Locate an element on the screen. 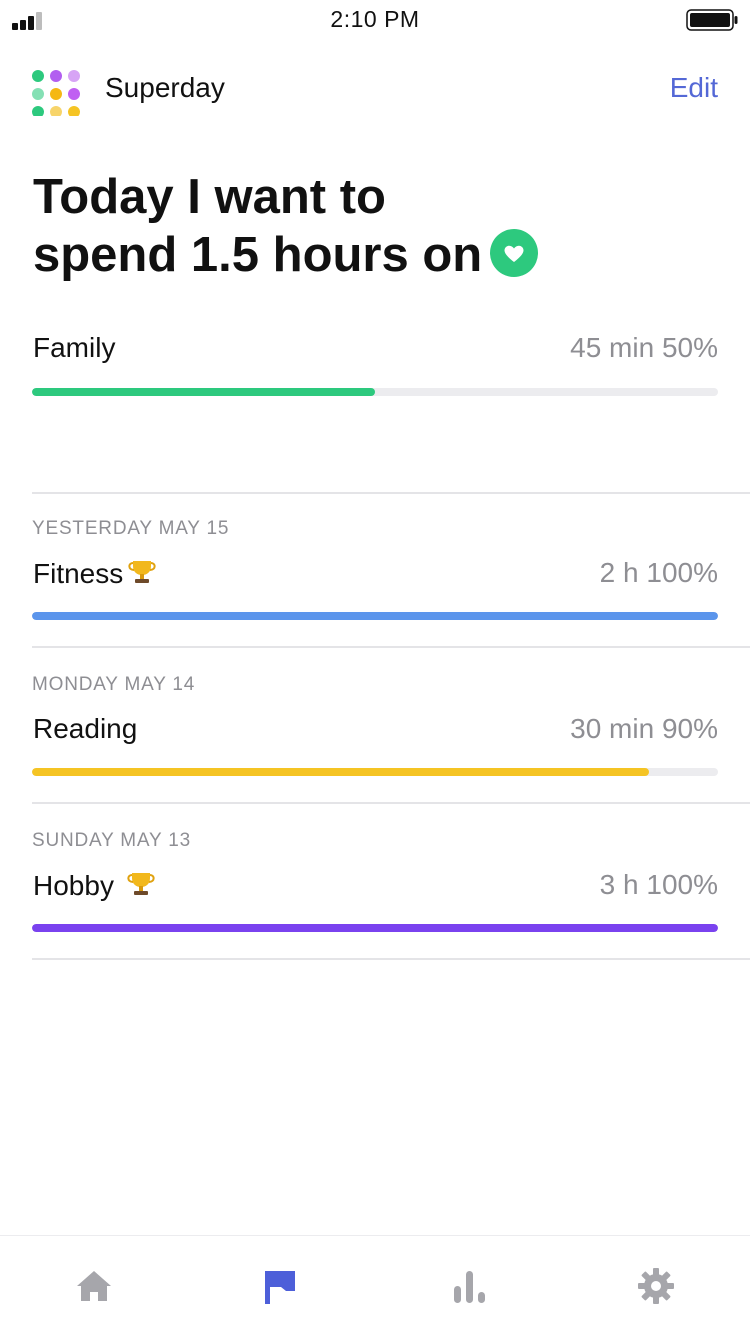 Image resolution: width=750 pixels, height=1334 pixels. page-title-line-2: spend 1.5 hours on is located at coordinates (378, 255).